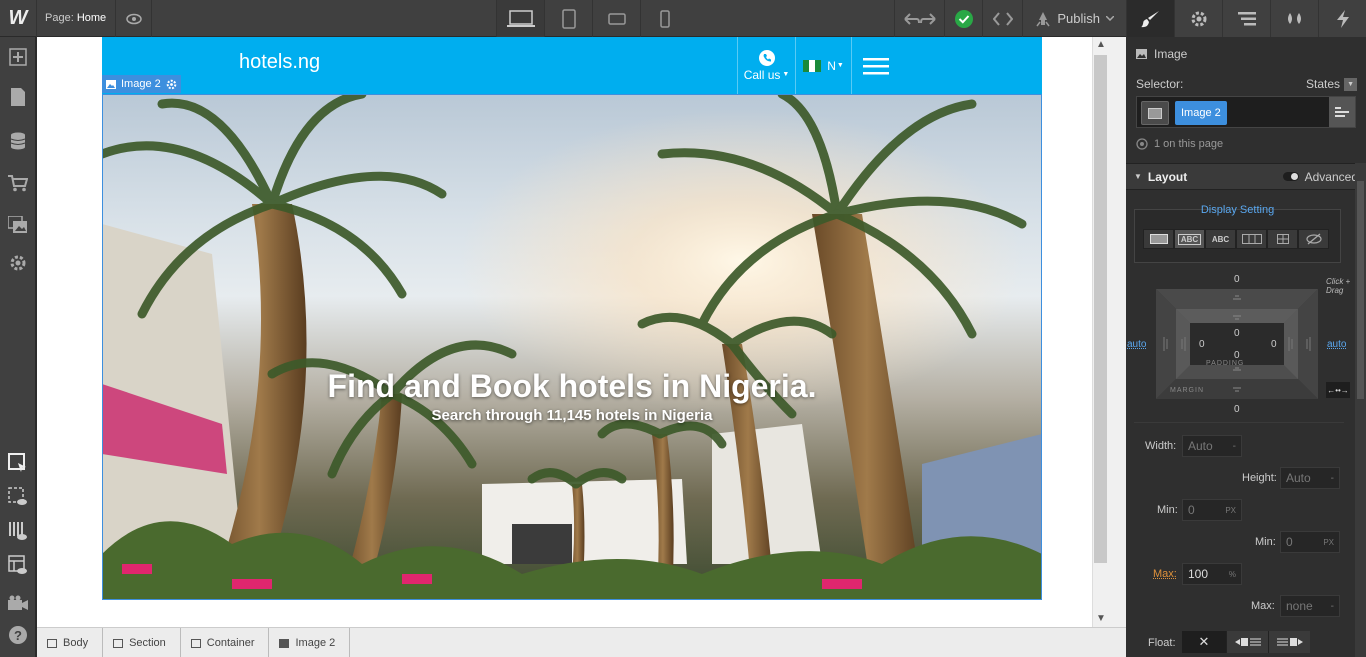 Image resolution: width=1366 pixels, height=657 pixels. Describe the element at coordinates (568, 18) in the screenshot. I see `tablet-view-button` at that location.